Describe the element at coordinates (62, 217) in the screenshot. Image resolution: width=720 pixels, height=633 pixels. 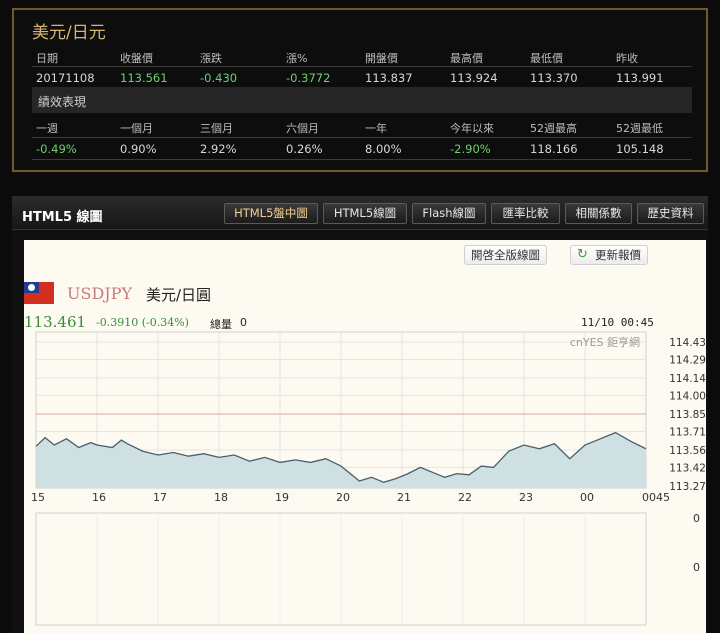
I see `chart-panel-title: HTML5 線圖` at that location.